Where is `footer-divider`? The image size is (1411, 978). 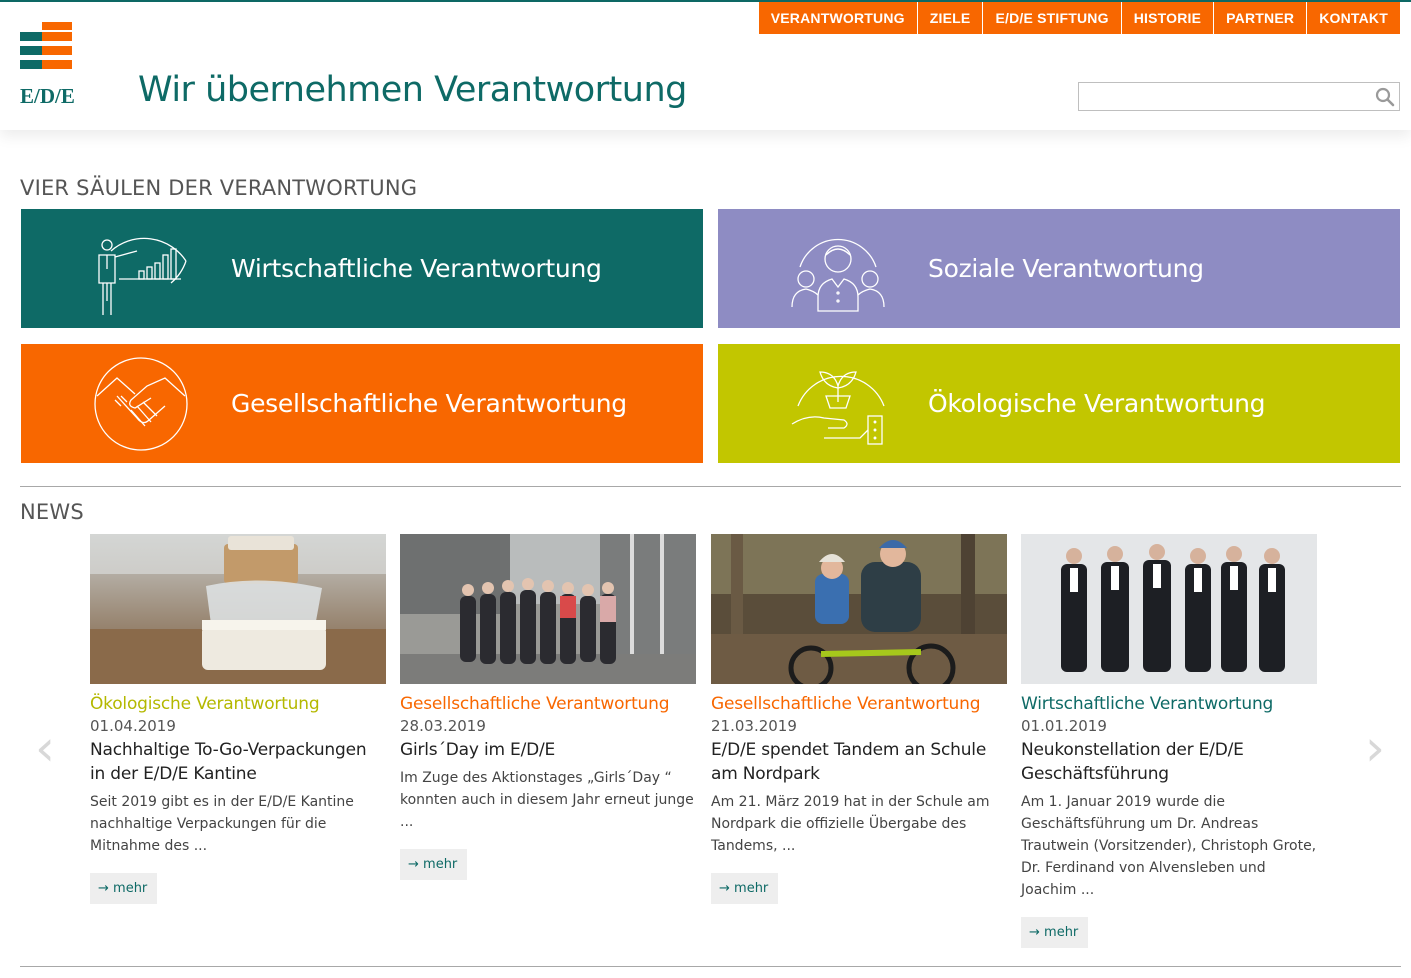 footer-divider is located at coordinates (710, 966).